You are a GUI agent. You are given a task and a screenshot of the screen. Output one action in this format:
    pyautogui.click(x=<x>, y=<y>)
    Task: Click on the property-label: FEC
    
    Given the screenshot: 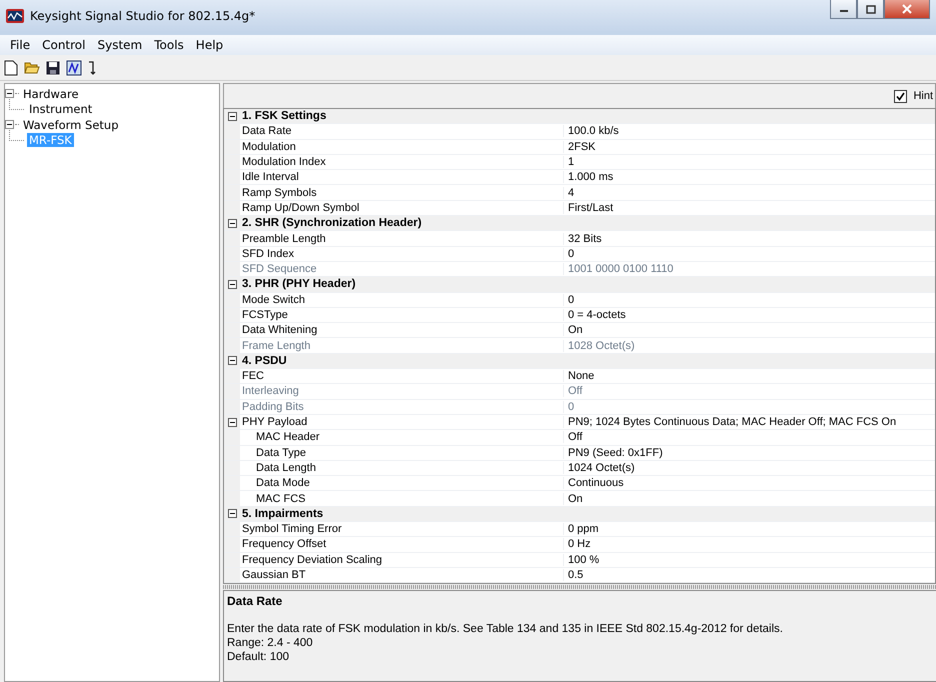 What is the action you would take?
    pyautogui.click(x=402, y=376)
    